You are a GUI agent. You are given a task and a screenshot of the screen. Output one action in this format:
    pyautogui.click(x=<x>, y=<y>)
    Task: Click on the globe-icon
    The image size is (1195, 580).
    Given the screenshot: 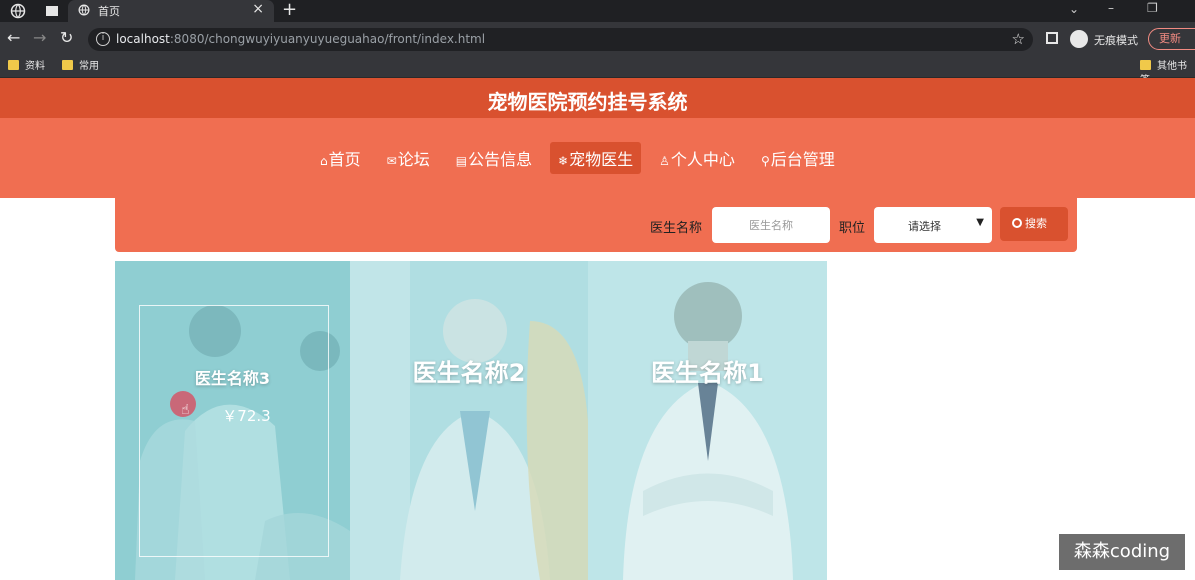 What is the action you would take?
    pyautogui.click(x=84, y=10)
    